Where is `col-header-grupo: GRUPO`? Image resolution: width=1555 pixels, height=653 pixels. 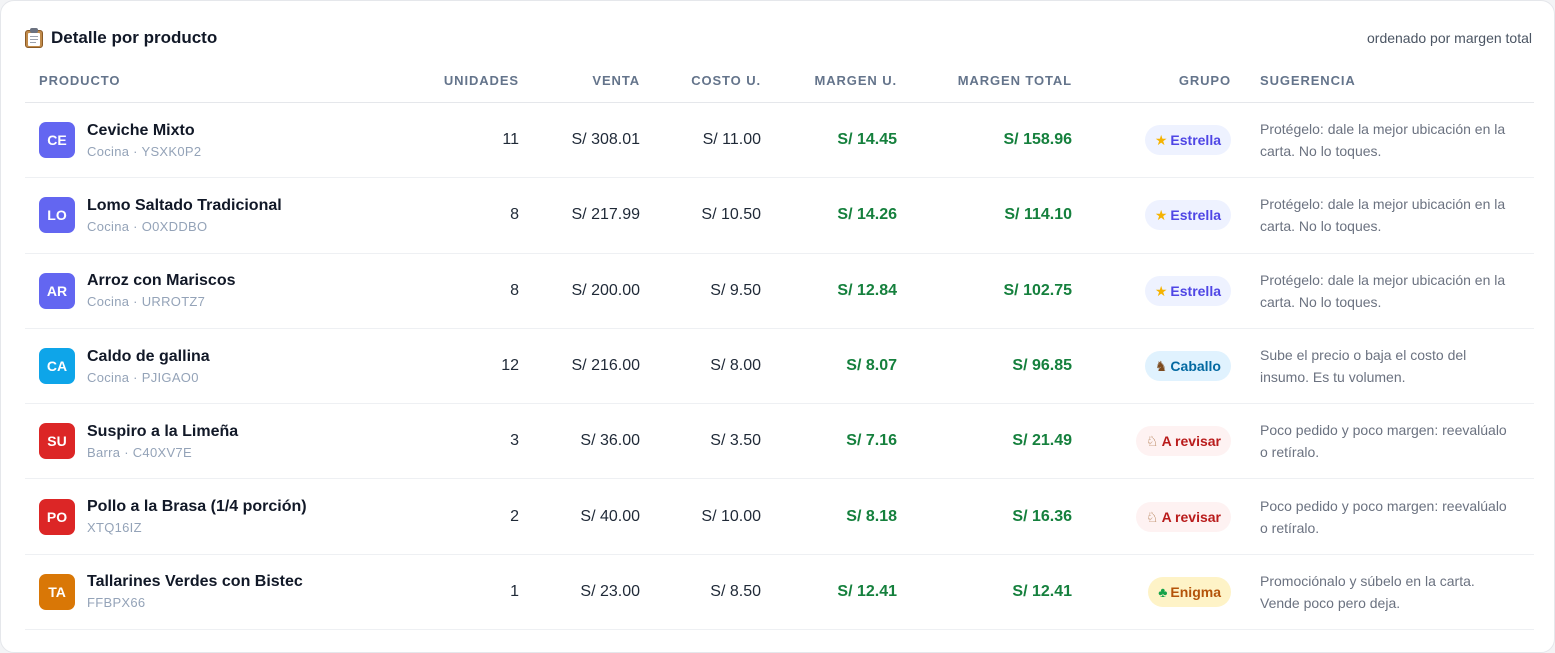
col-header-grupo: GRUPO is located at coordinates (1151, 80).